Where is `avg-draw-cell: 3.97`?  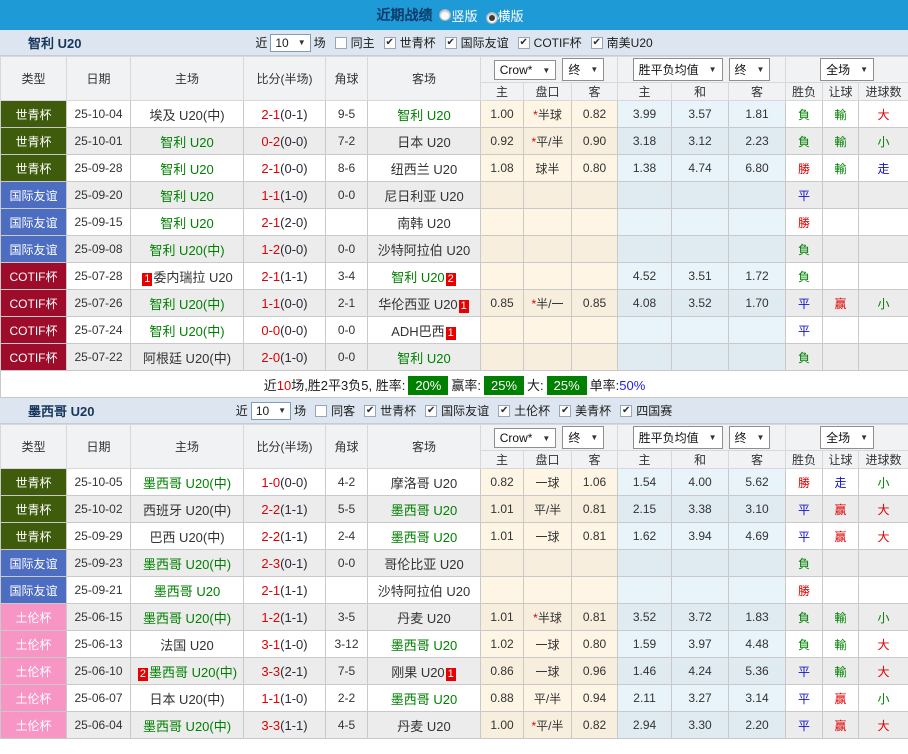 avg-draw-cell: 3.97 is located at coordinates (700, 644).